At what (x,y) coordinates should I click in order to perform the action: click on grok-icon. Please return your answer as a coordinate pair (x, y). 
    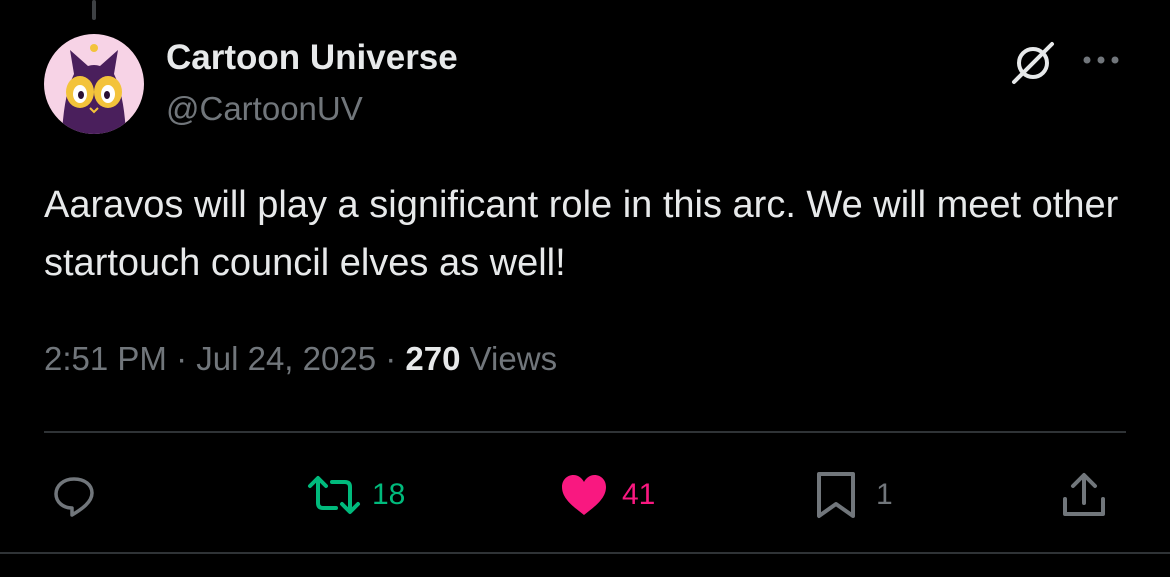
    Looking at the image, I should click on (1033, 63).